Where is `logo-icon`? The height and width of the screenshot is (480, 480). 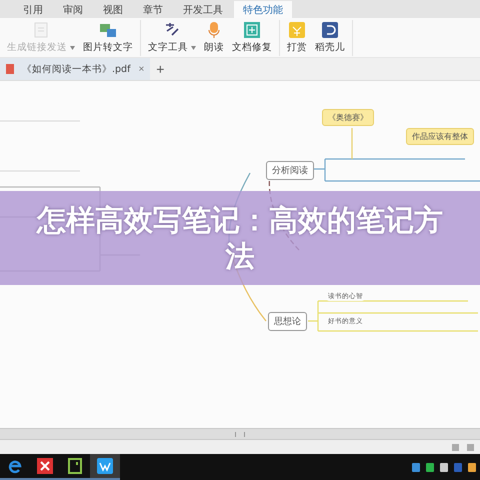
logo-icon is located at coordinates (330, 30).